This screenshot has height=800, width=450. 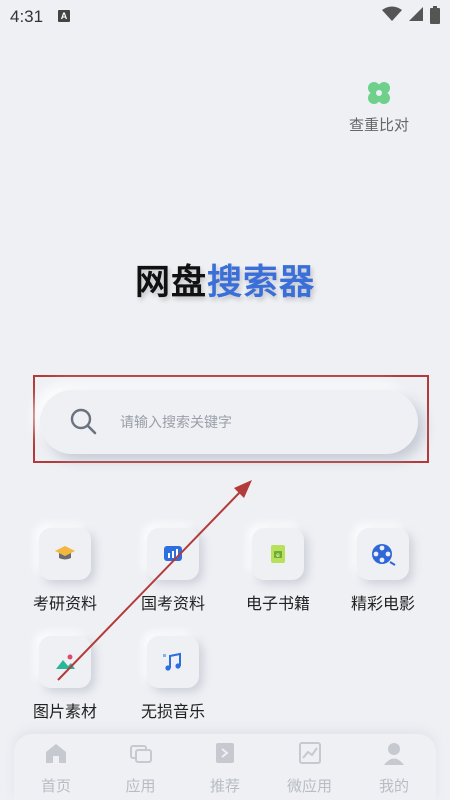 What do you see at coordinates (309, 753) in the screenshot?
I see `chart-icon` at bounding box center [309, 753].